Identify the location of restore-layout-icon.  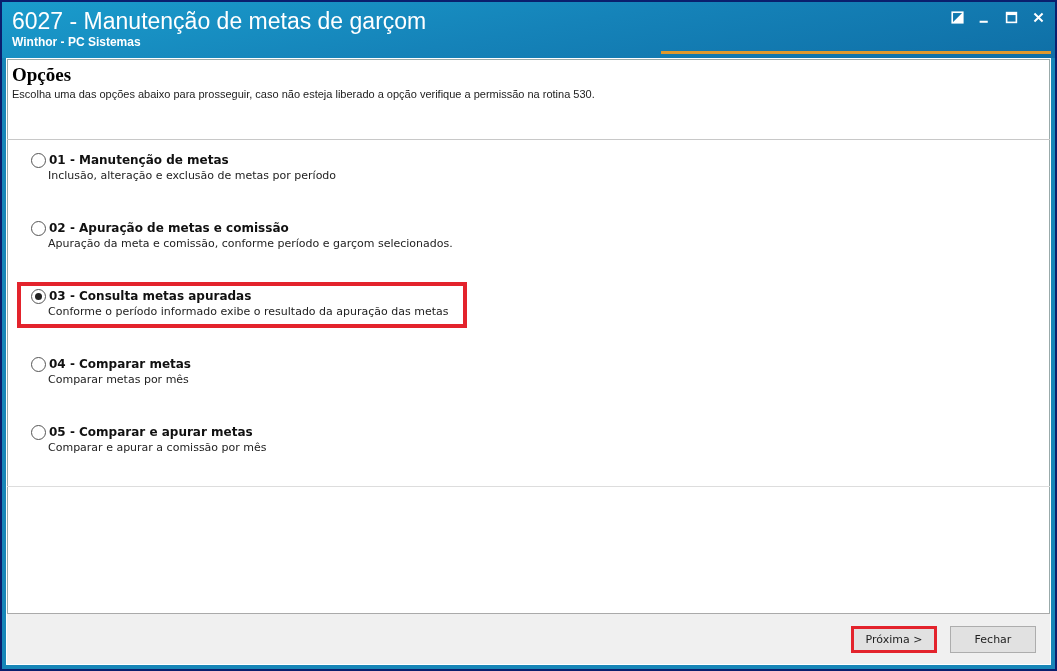
(957, 17).